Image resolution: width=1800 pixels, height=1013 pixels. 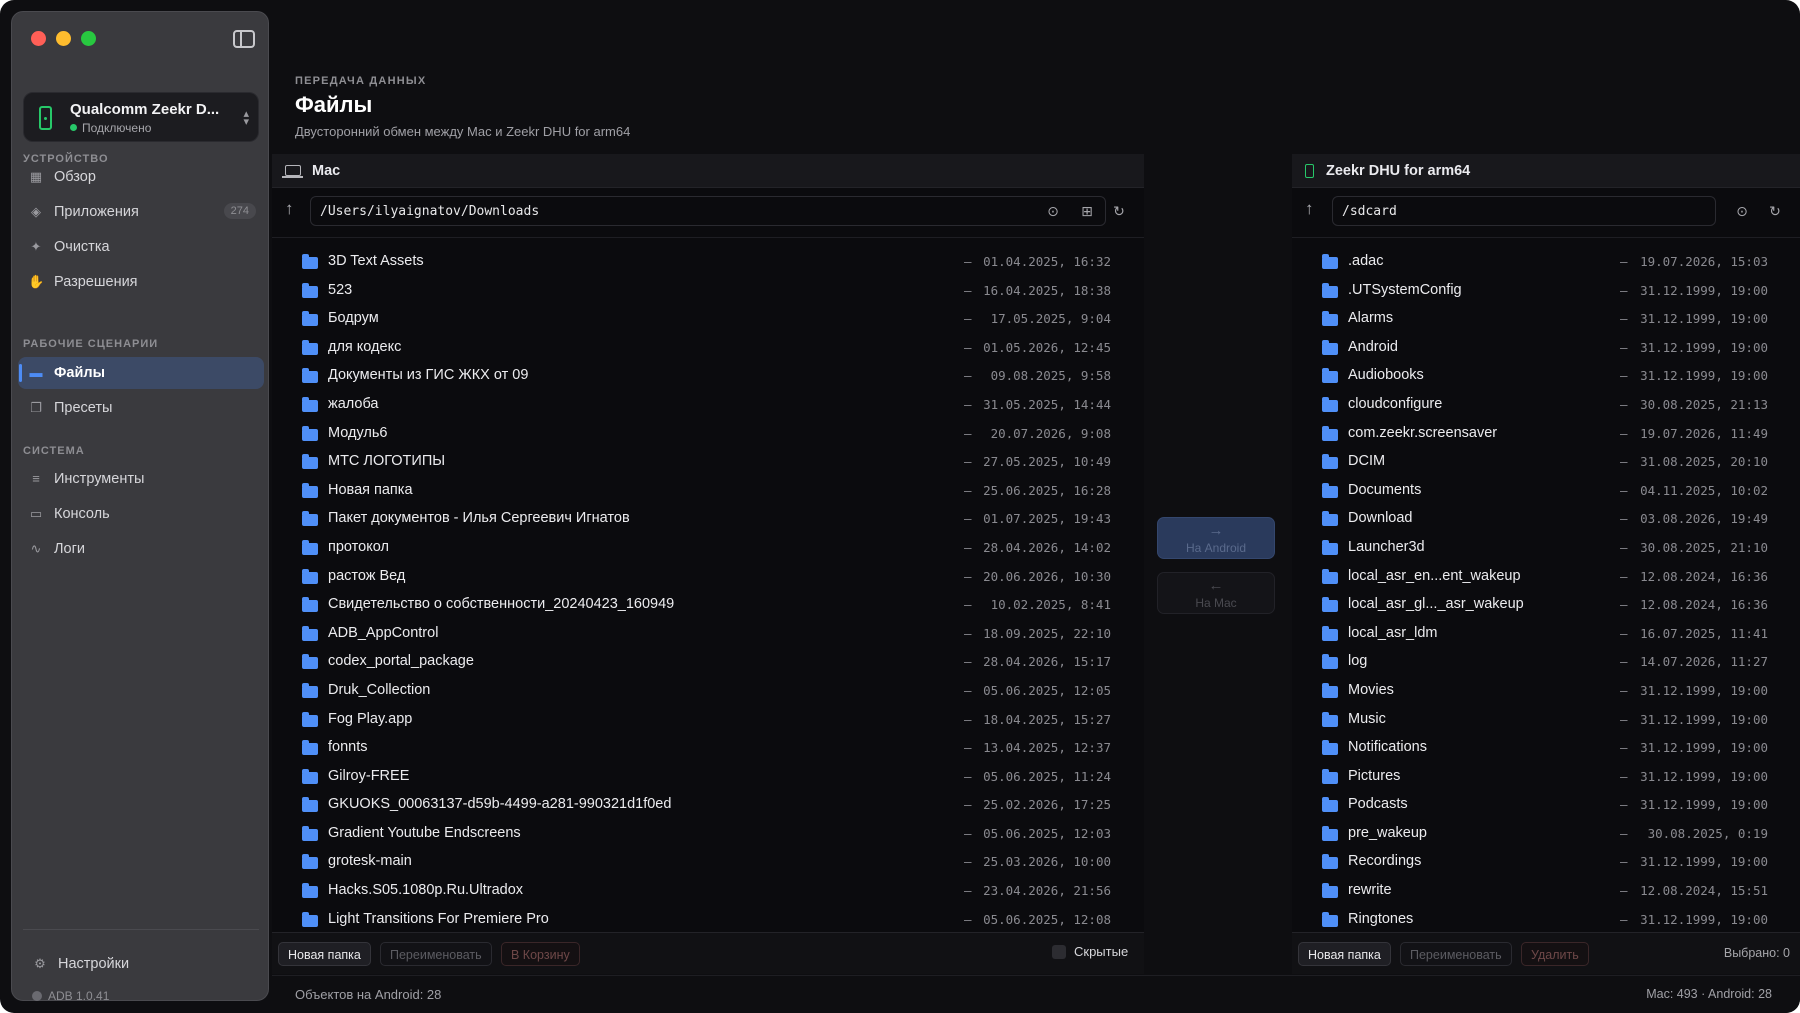 I want to click on file-row: fonnts —13.04.2025, 12:37, so click(x=708, y=750).